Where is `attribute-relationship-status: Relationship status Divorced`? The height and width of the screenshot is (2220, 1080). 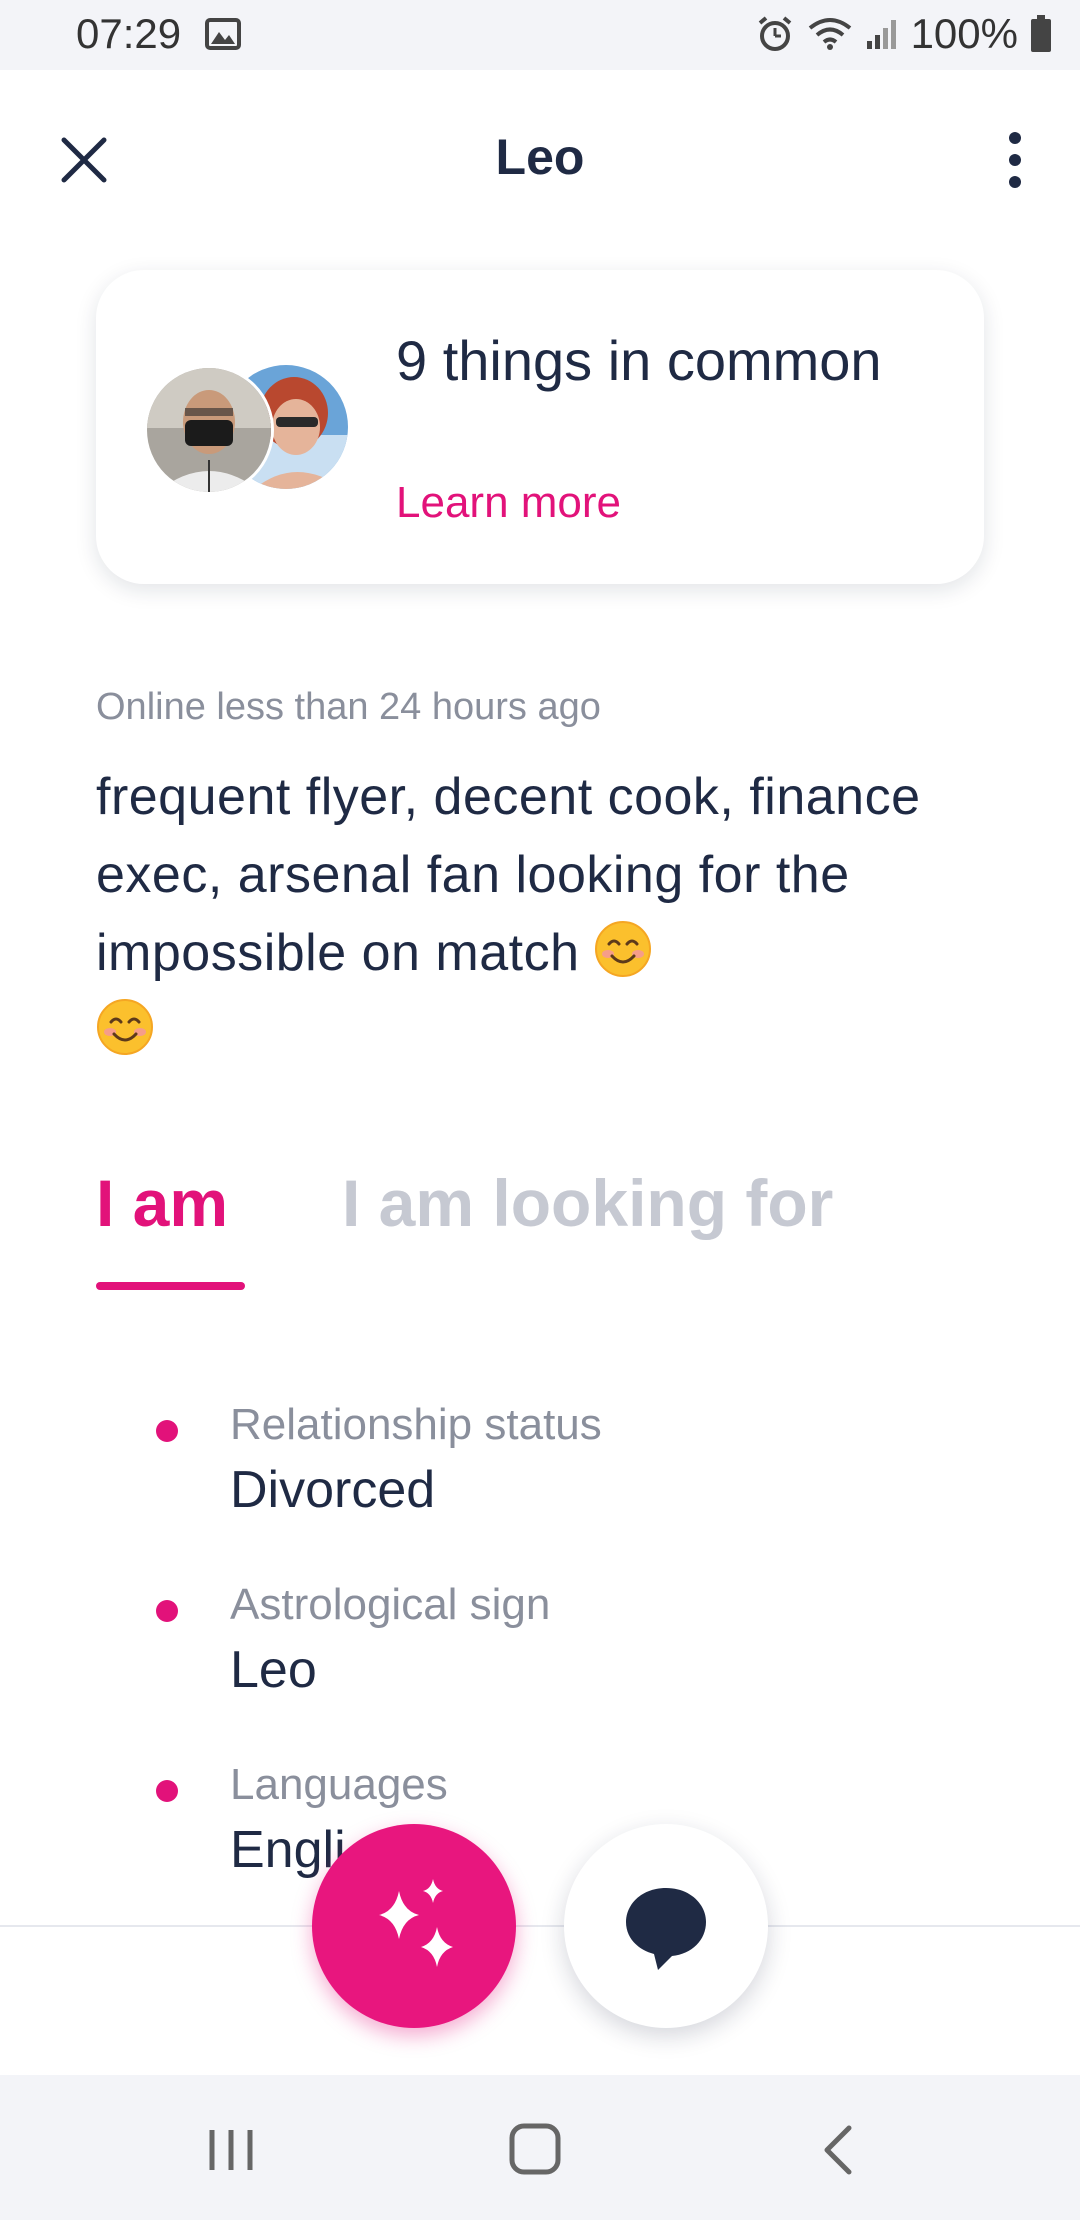 attribute-relationship-status: Relationship status Divorced is located at coordinates (540, 1465).